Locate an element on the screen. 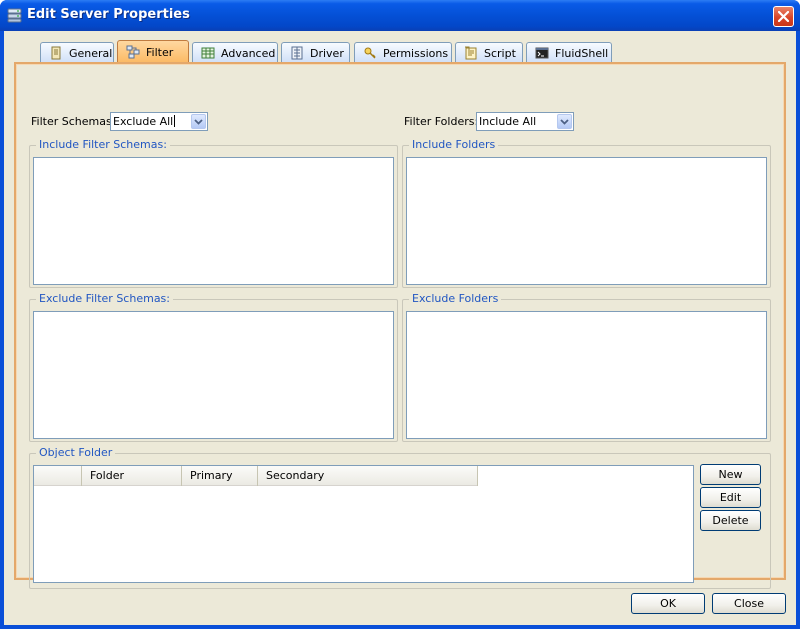 Image resolution: width=800 pixels, height=629 pixels. driver-icon is located at coordinates (297, 53).